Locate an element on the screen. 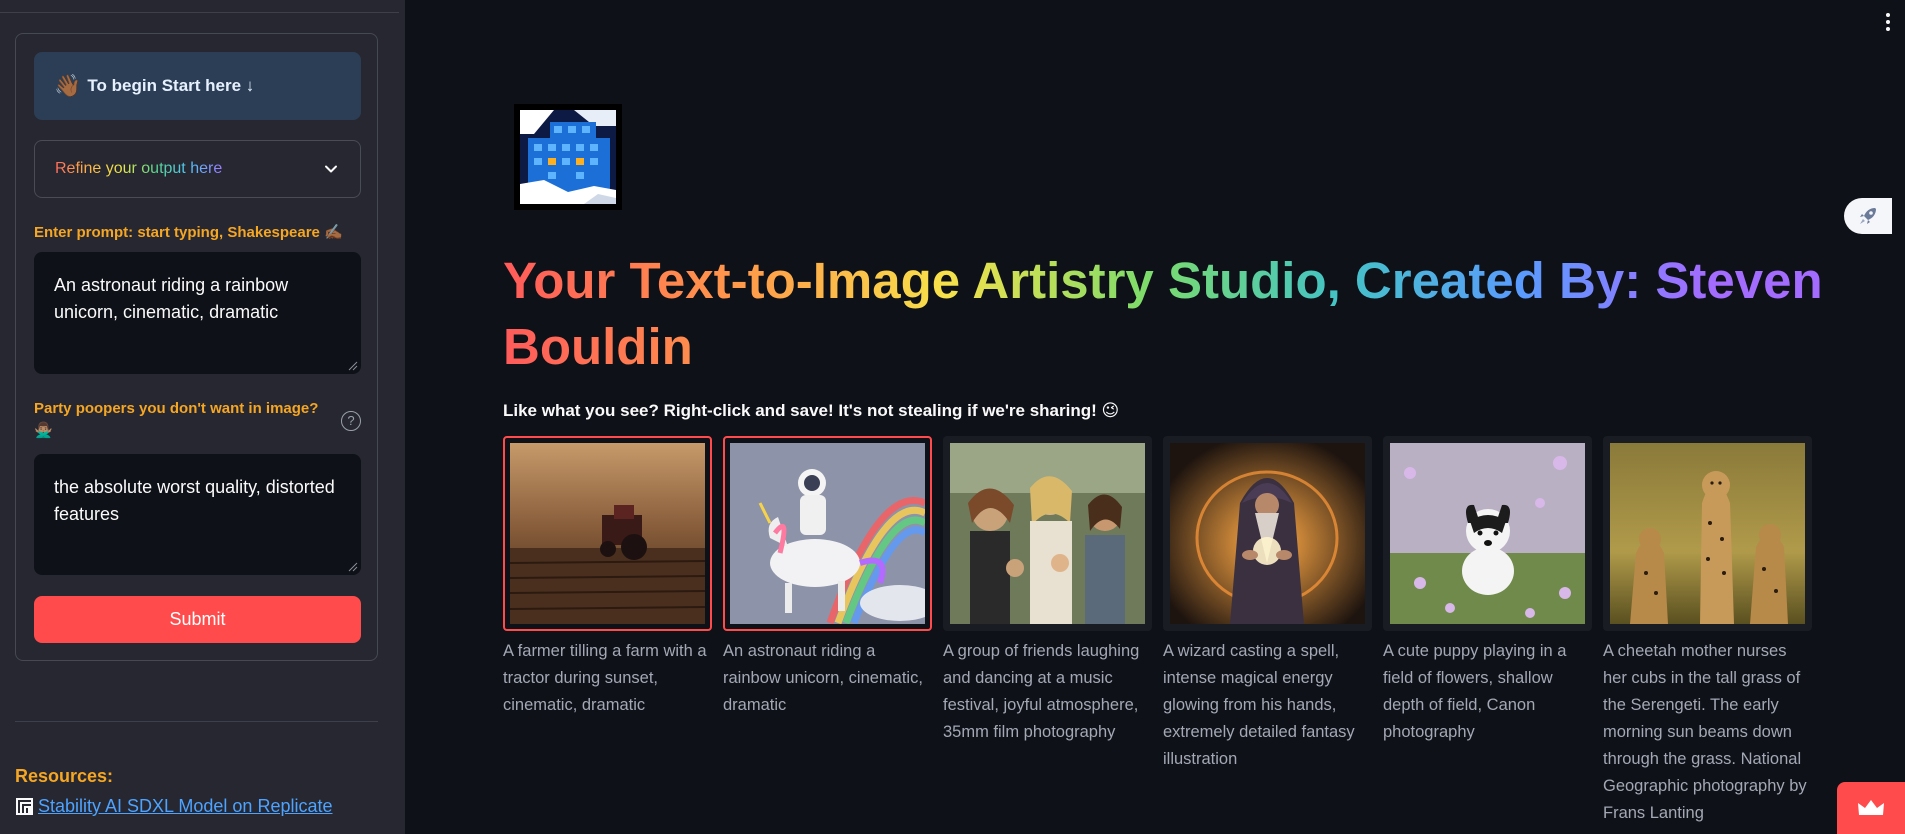  start-here-banner: 👋🏾 To begin Start here ↓ is located at coordinates (197, 86).